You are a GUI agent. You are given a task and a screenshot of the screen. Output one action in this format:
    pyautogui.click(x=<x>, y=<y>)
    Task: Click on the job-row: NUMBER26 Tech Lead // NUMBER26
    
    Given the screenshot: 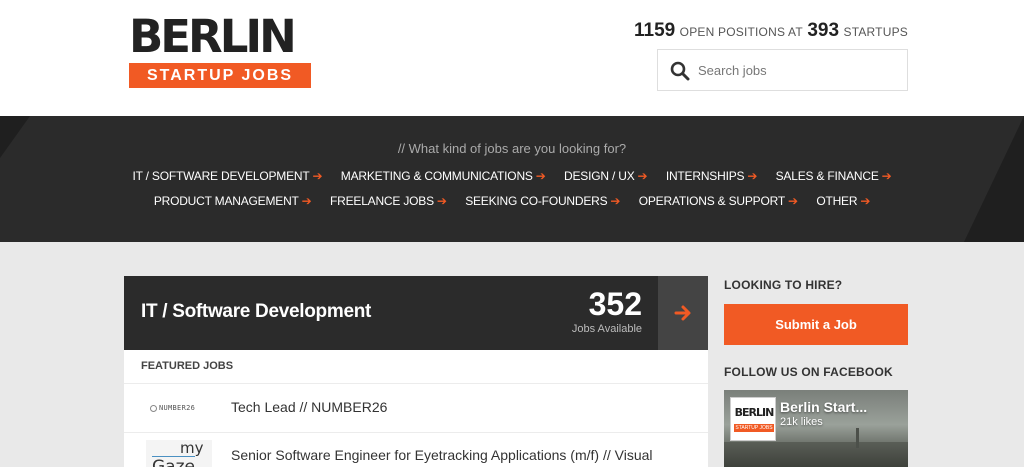 What is the action you would take?
    pyautogui.click(x=416, y=408)
    